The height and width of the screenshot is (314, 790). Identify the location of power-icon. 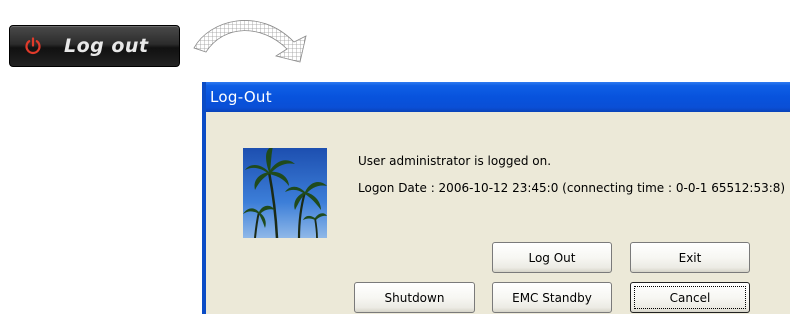
(33, 46).